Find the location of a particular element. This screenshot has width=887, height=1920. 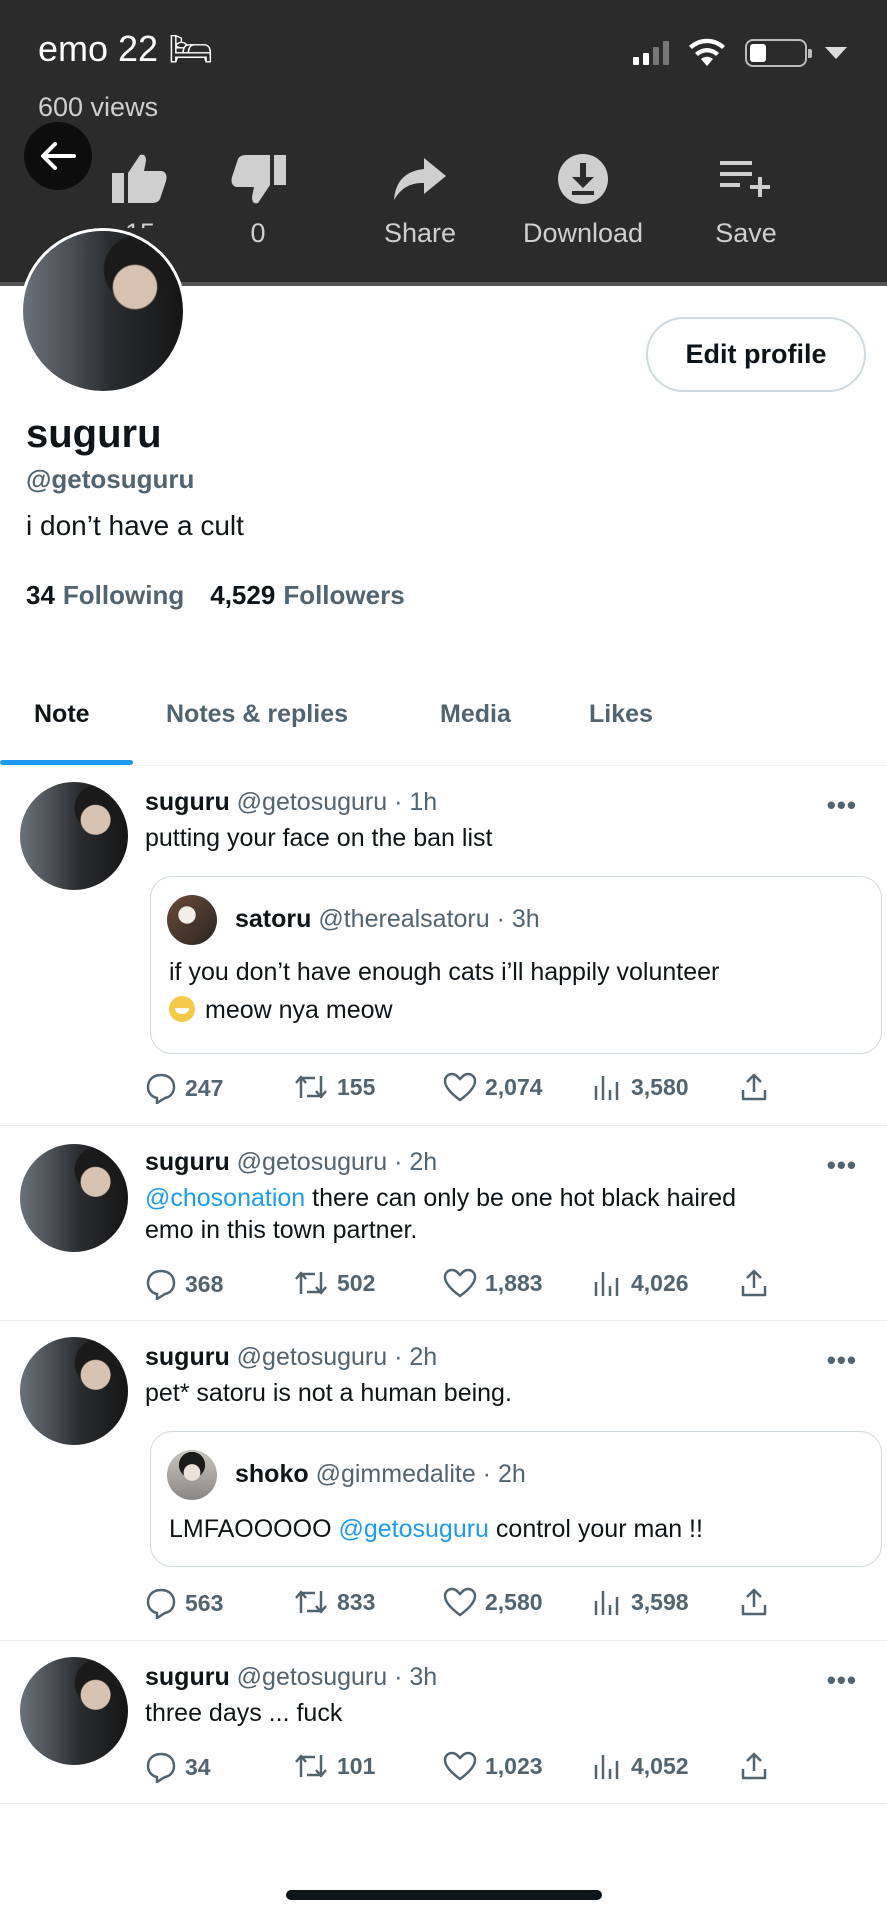

reply-button: 247 is located at coordinates (184, 1088).